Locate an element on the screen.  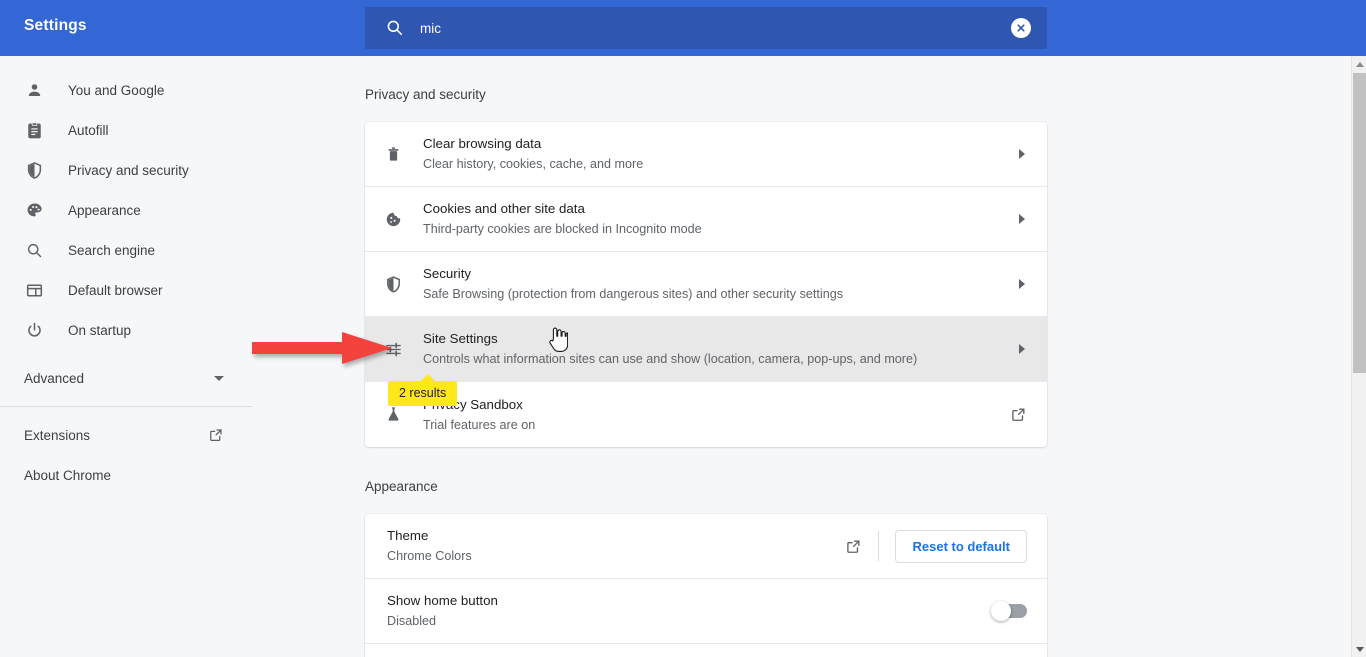
search-bar is located at coordinates (857, 28).